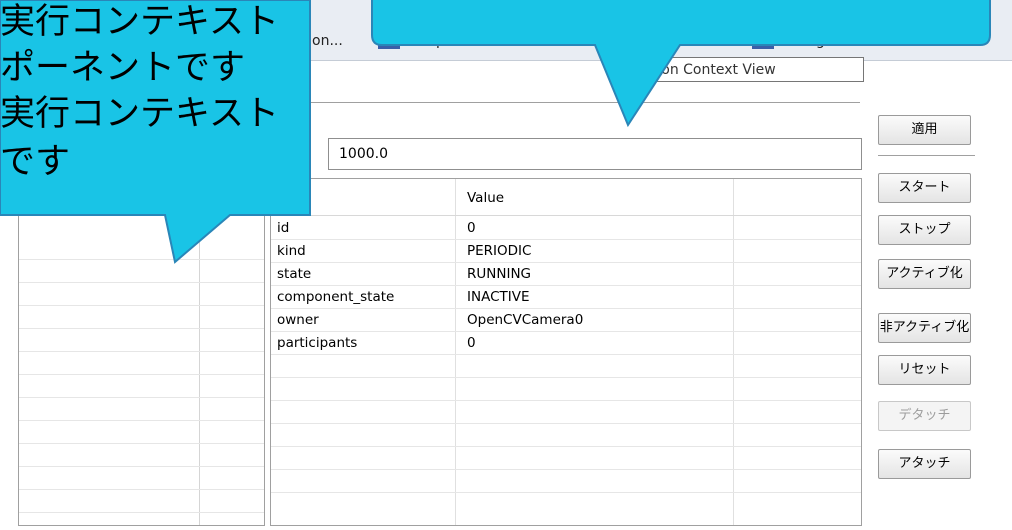 Image resolution: width=1012 pixels, height=530 pixels. I want to click on right-callout-bubble, so click(681, 64).